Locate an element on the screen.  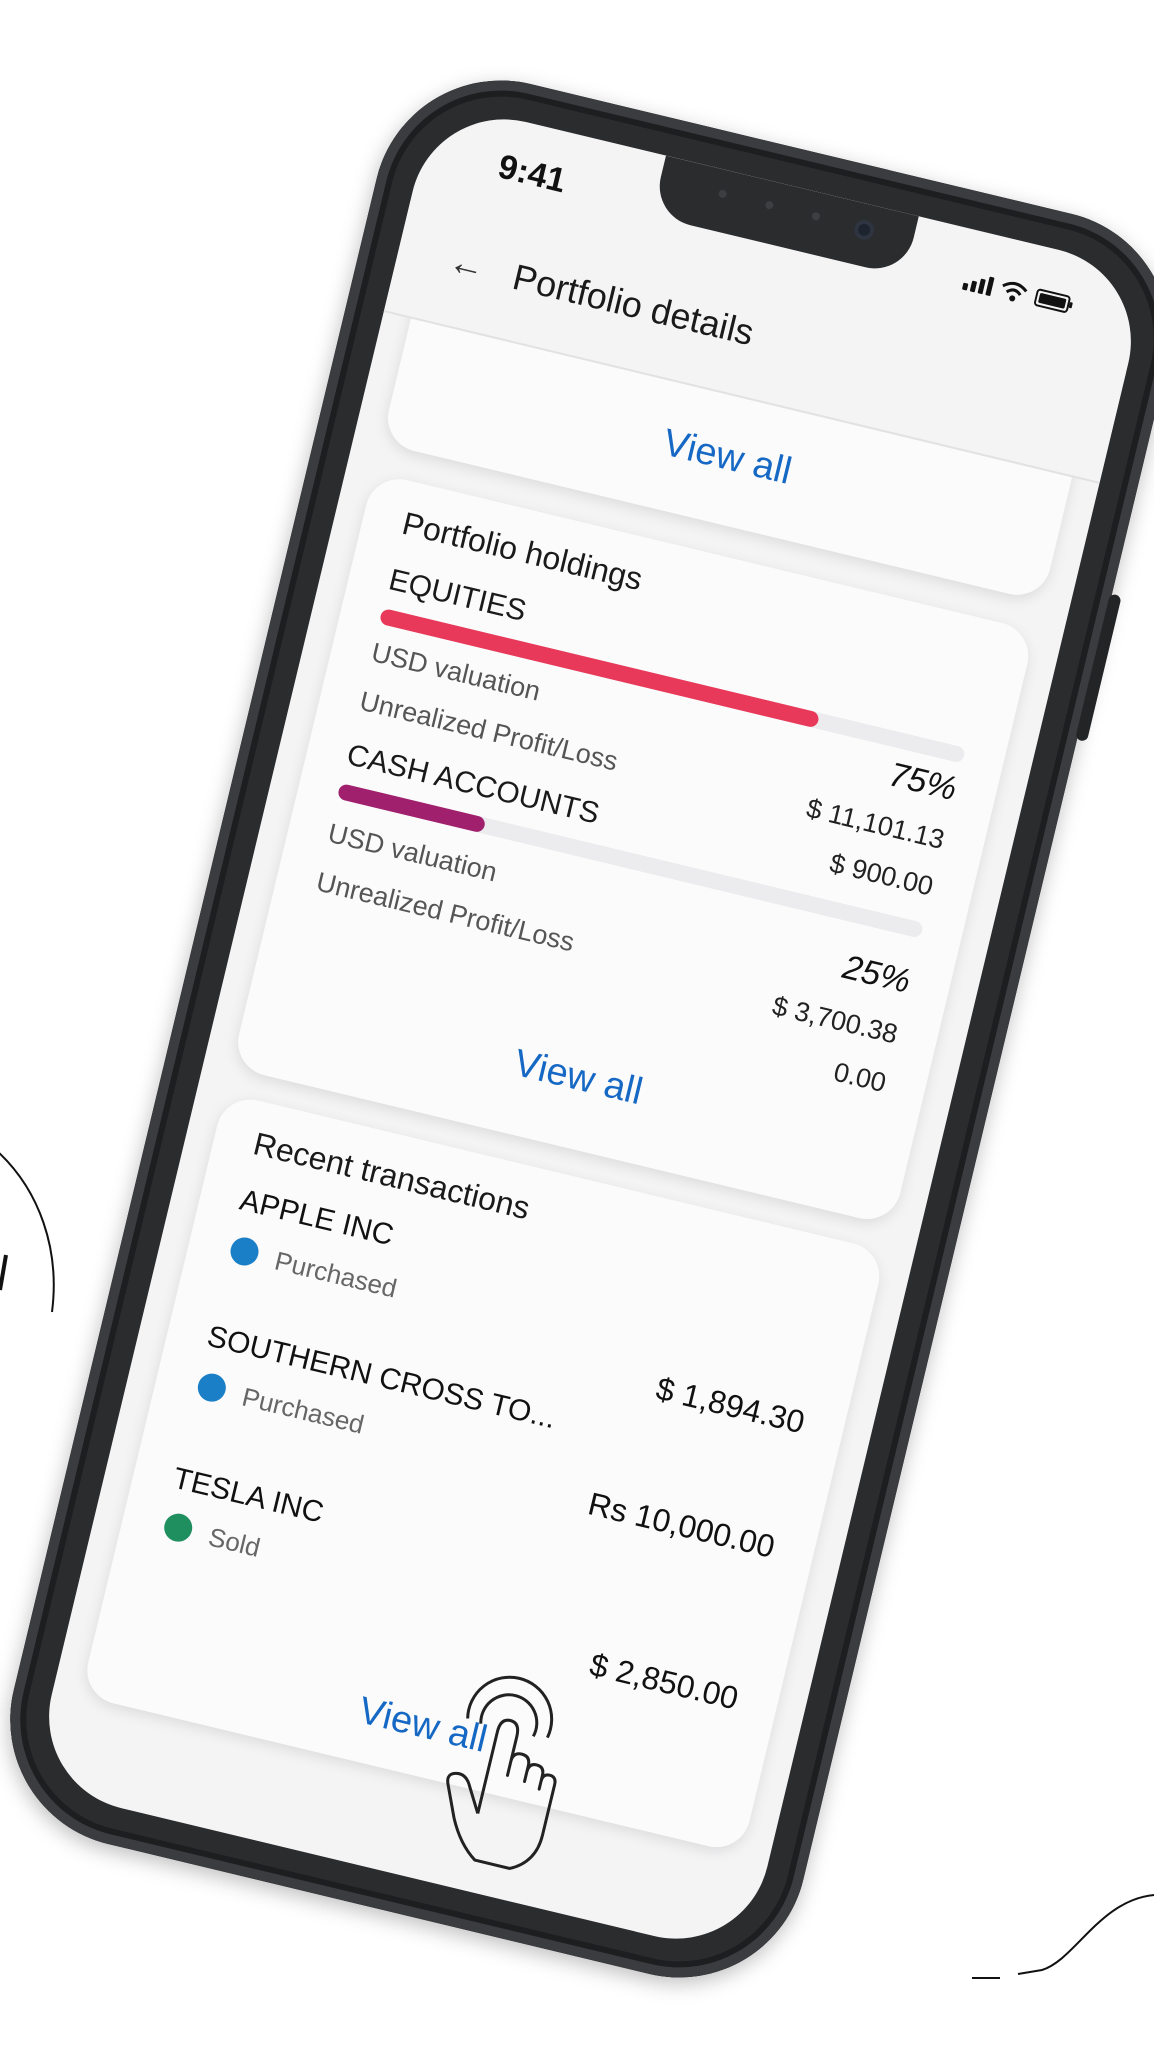
profit-loss-value: $ 900.00 is located at coordinates (881, 874).